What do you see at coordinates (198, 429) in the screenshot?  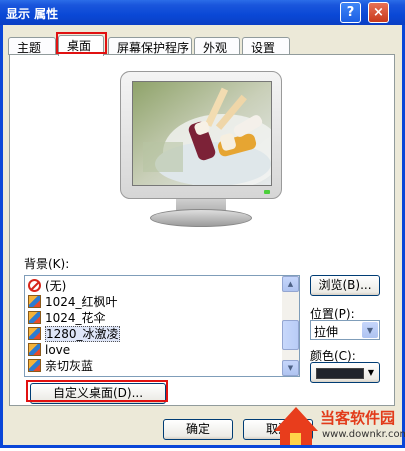 I see `ok-button: 确定` at bounding box center [198, 429].